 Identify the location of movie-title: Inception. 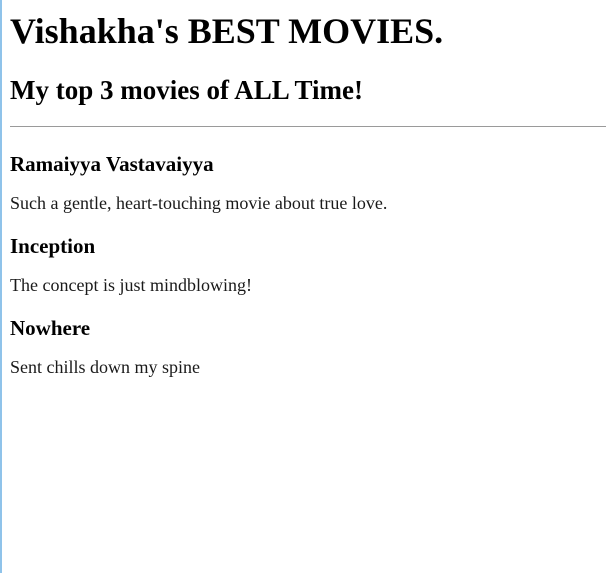
(53, 246).